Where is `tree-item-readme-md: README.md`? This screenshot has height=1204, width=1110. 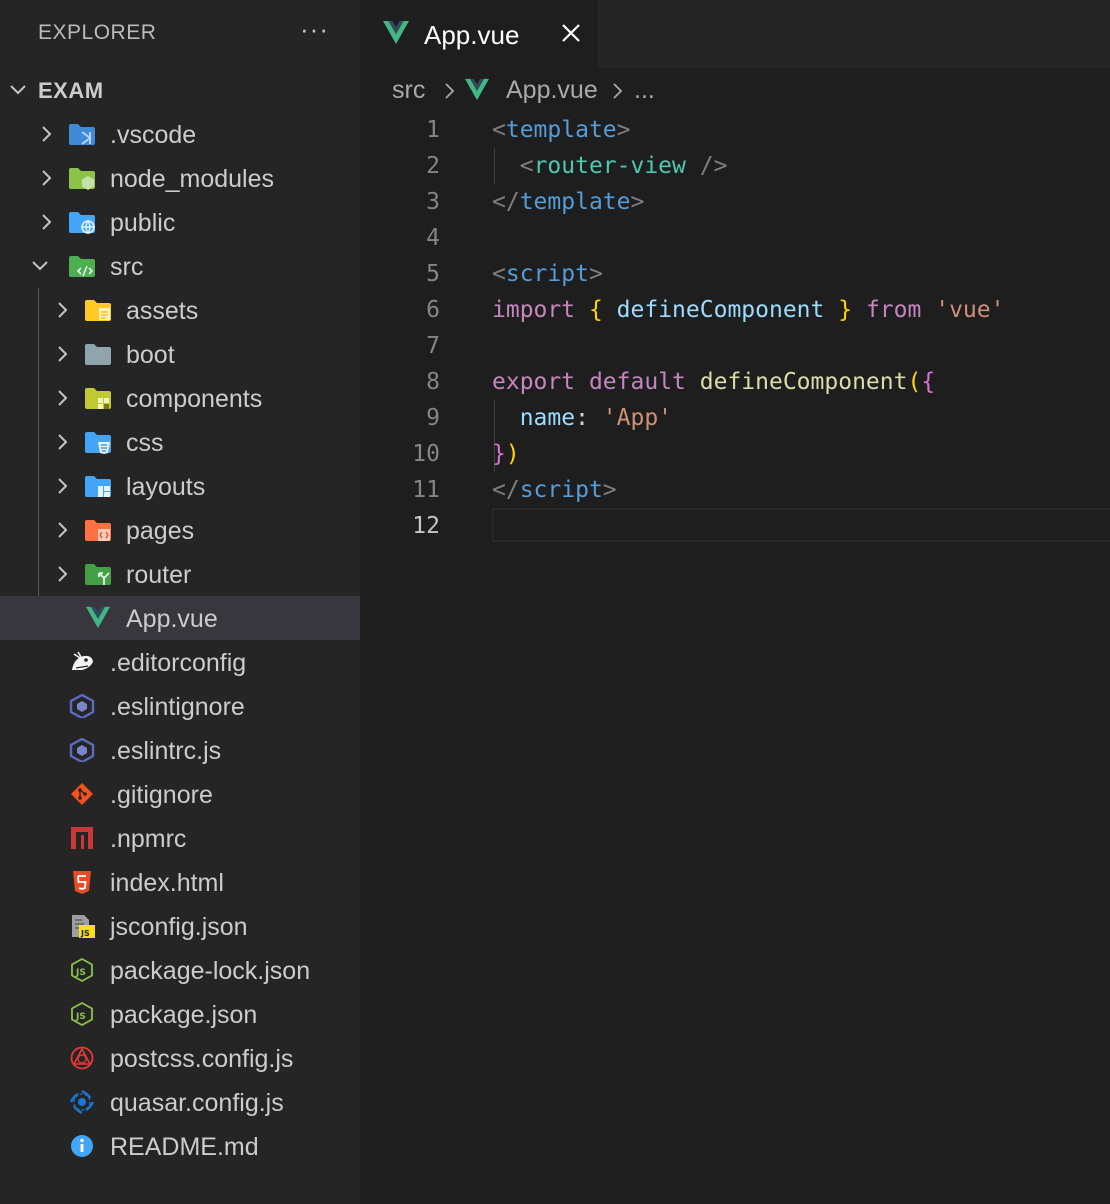
tree-item-readme-md: README.md is located at coordinates (180, 1146).